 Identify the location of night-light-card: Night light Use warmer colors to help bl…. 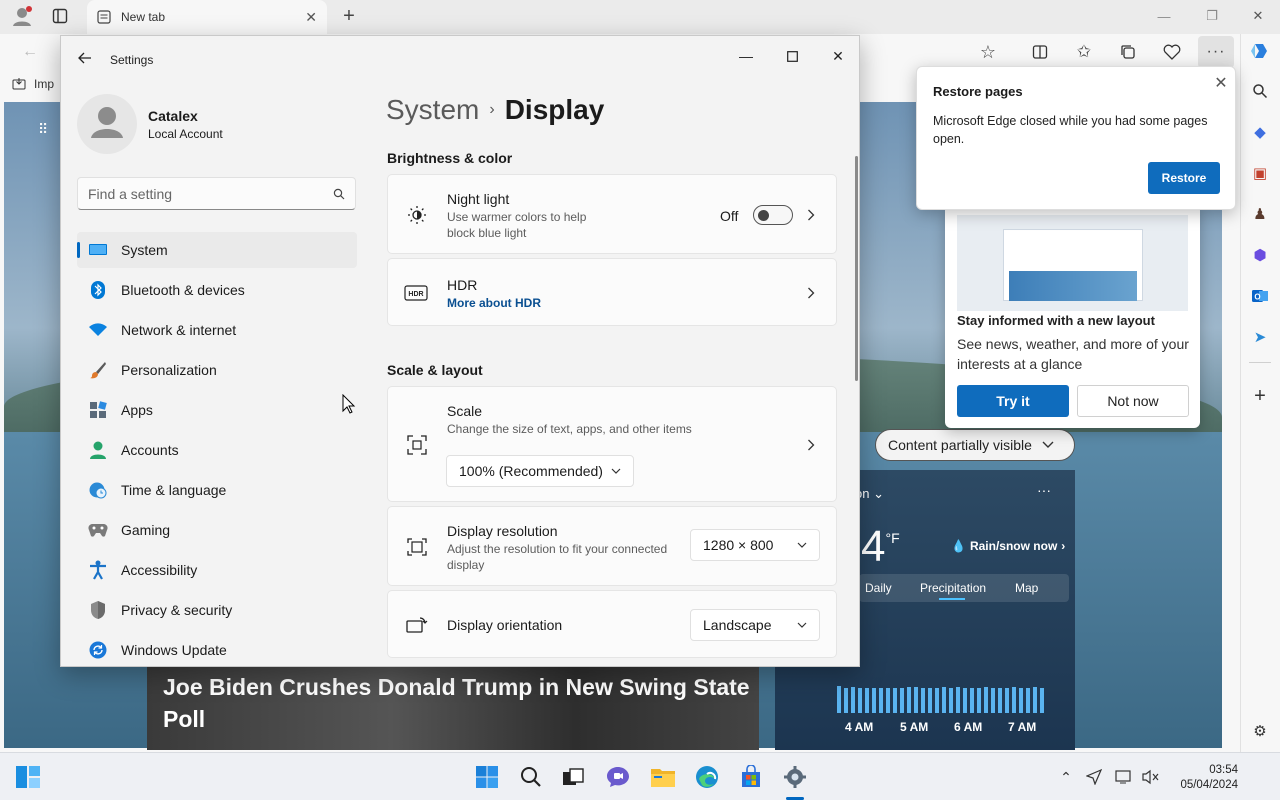
(612, 214).